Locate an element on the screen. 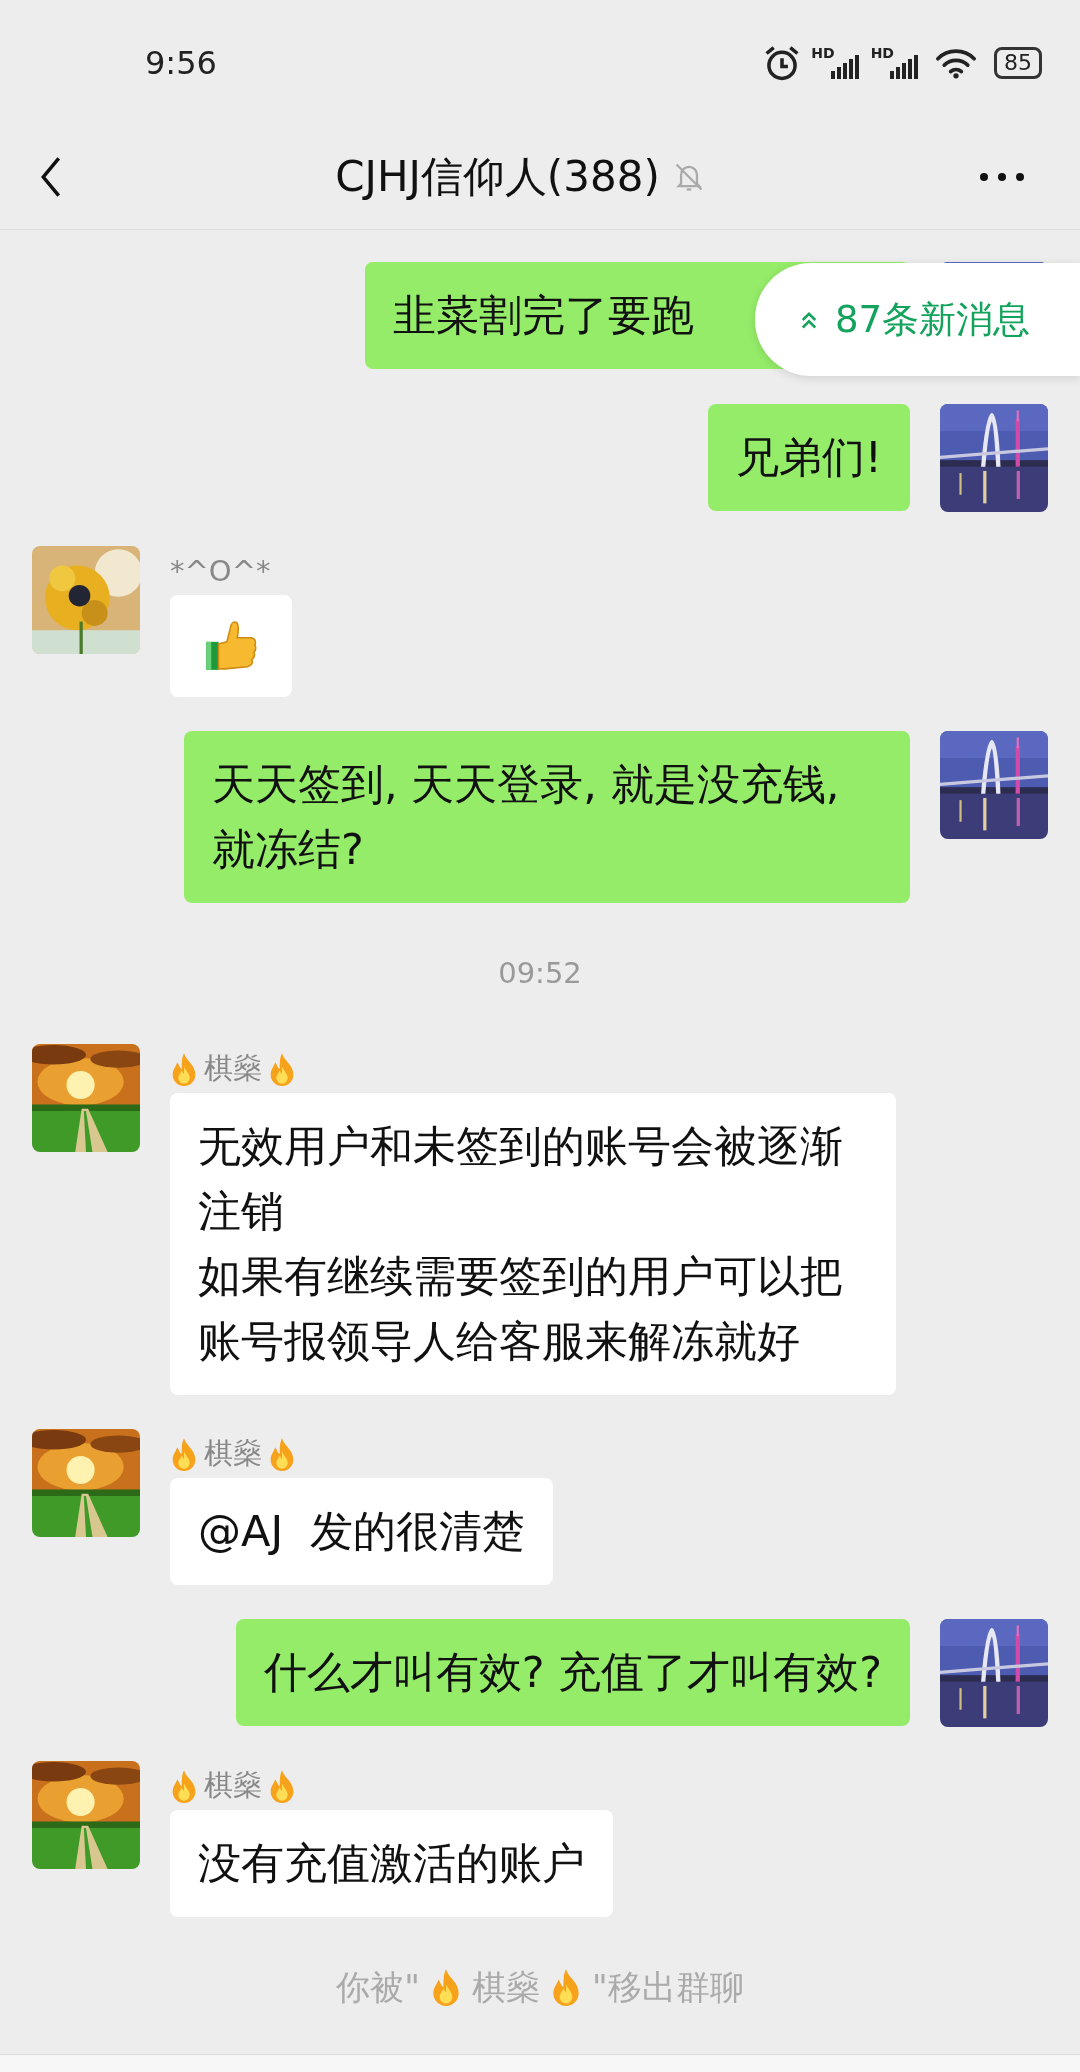 The width and height of the screenshot is (1080, 2072). message-text: 韭菜割完了要跑 is located at coordinates (543, 315).